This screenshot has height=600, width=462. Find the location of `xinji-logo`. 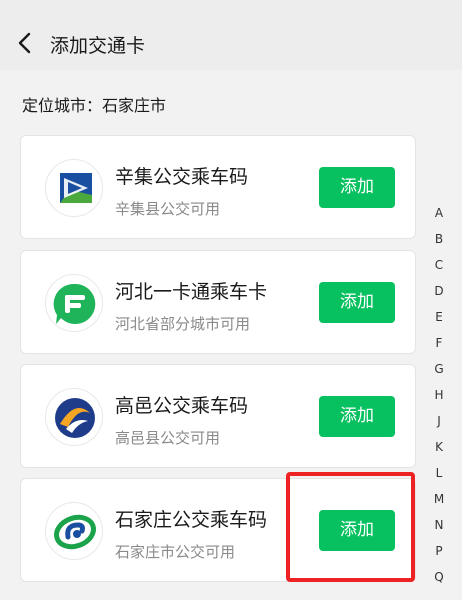

xinji-logo is located at coordinates (74, 188).